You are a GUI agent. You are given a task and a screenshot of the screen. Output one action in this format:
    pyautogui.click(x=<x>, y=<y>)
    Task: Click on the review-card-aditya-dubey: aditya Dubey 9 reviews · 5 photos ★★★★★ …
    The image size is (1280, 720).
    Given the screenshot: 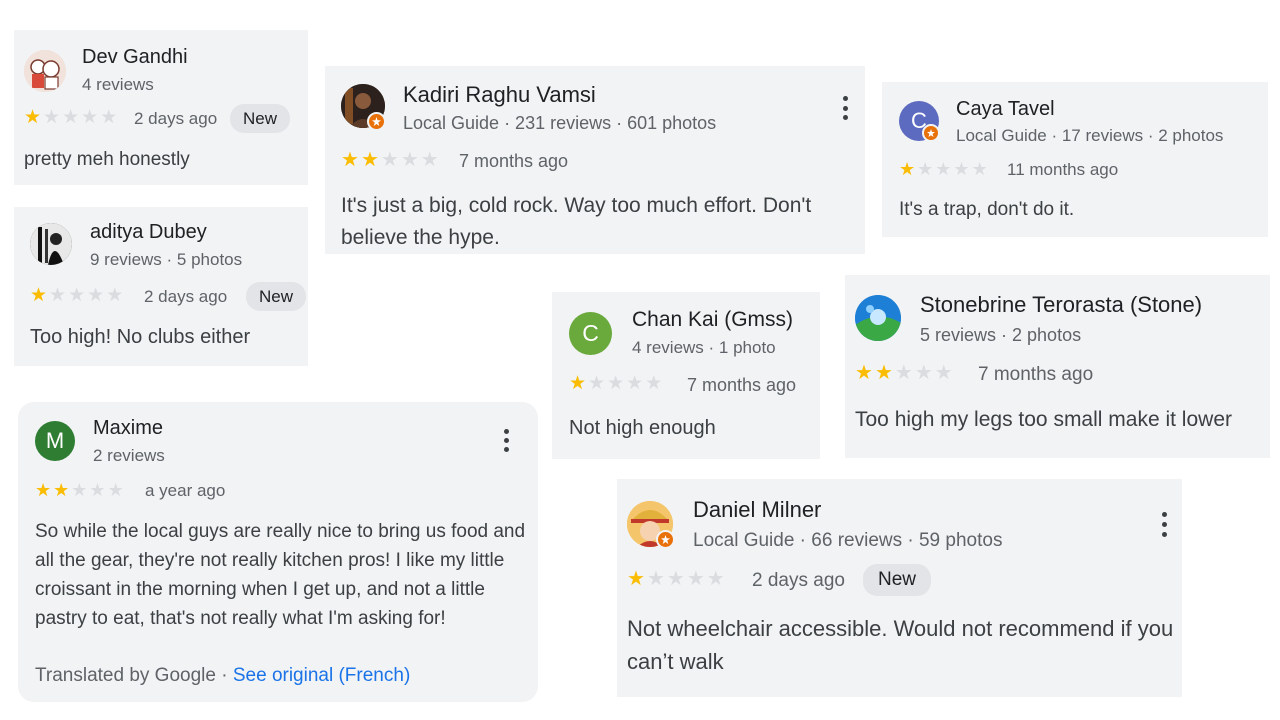 What is the action you would take?
    pyautogui.click(x=161, y=286)
    